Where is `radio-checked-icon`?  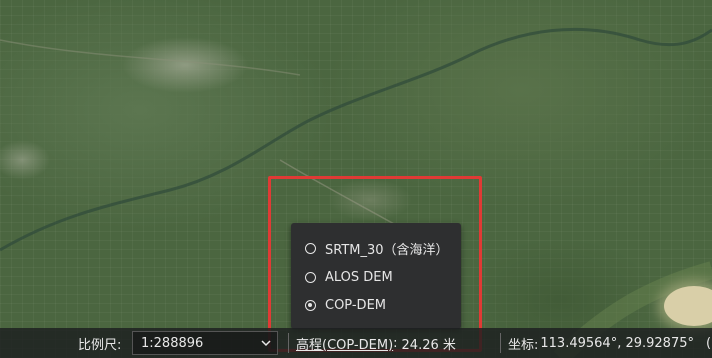
radio-checked-icon is located at coordinates (310, 305).